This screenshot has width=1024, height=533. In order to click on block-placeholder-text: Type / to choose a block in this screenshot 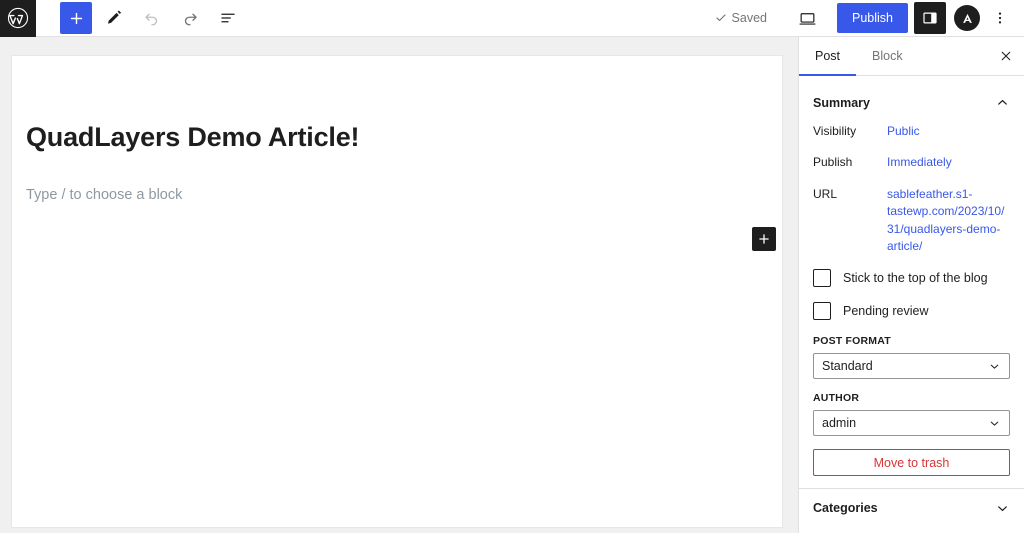, I will do `click(104, 195)`.